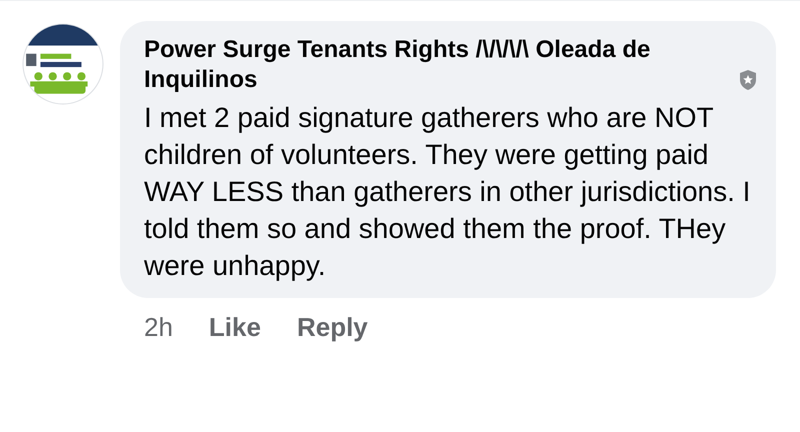 The image size is (800, 432). Describe the element at coordinates (234, 327) in the screenshot. I see `comment-action-link: Like` at that location.